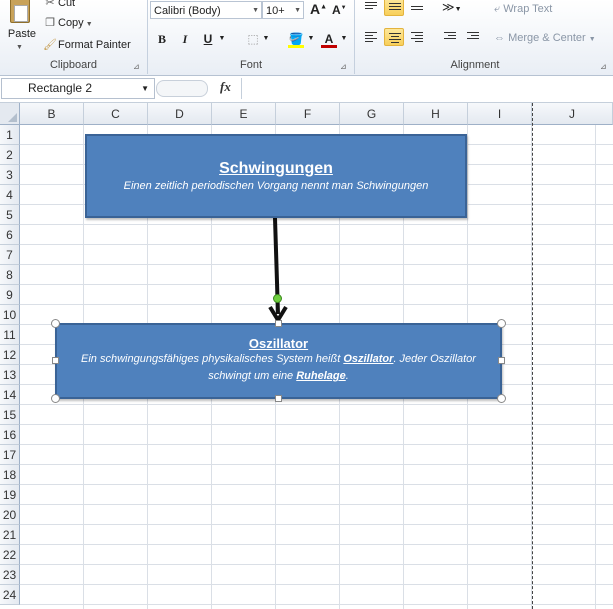  I want to click on keyword-oszillator: Oszillator, so click(368, 359).